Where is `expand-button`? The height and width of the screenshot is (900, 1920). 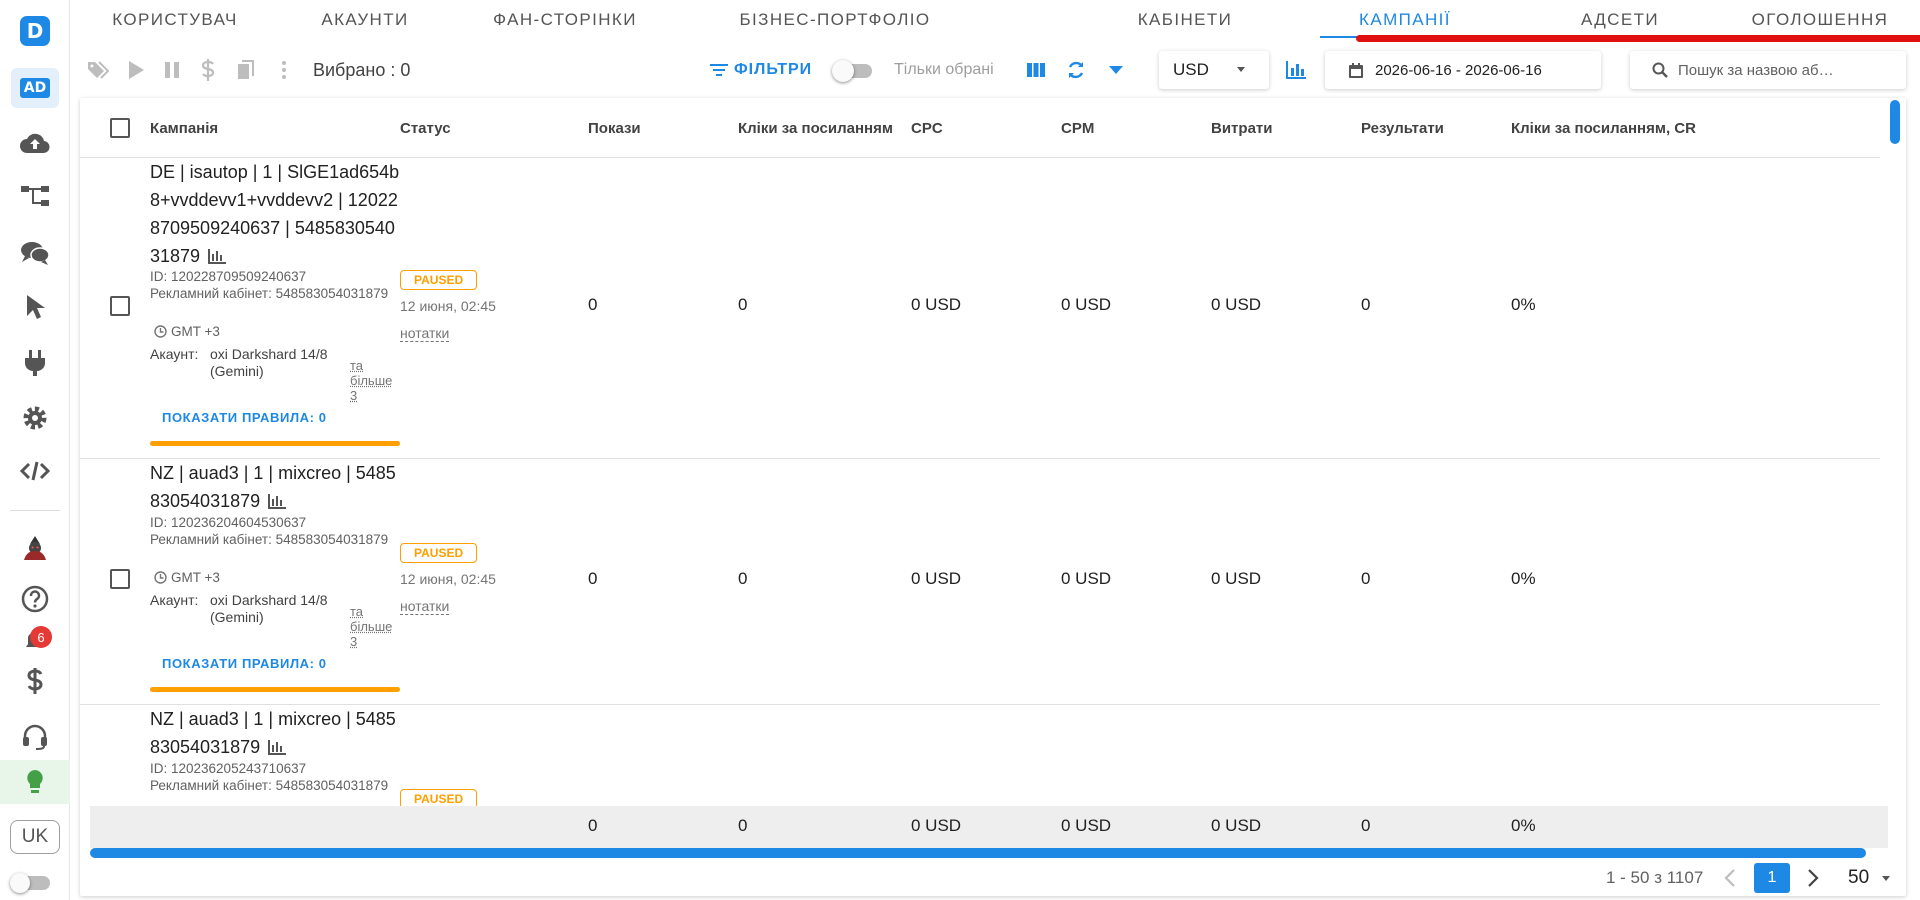 expand-button is located at coordinates (1116, 70).